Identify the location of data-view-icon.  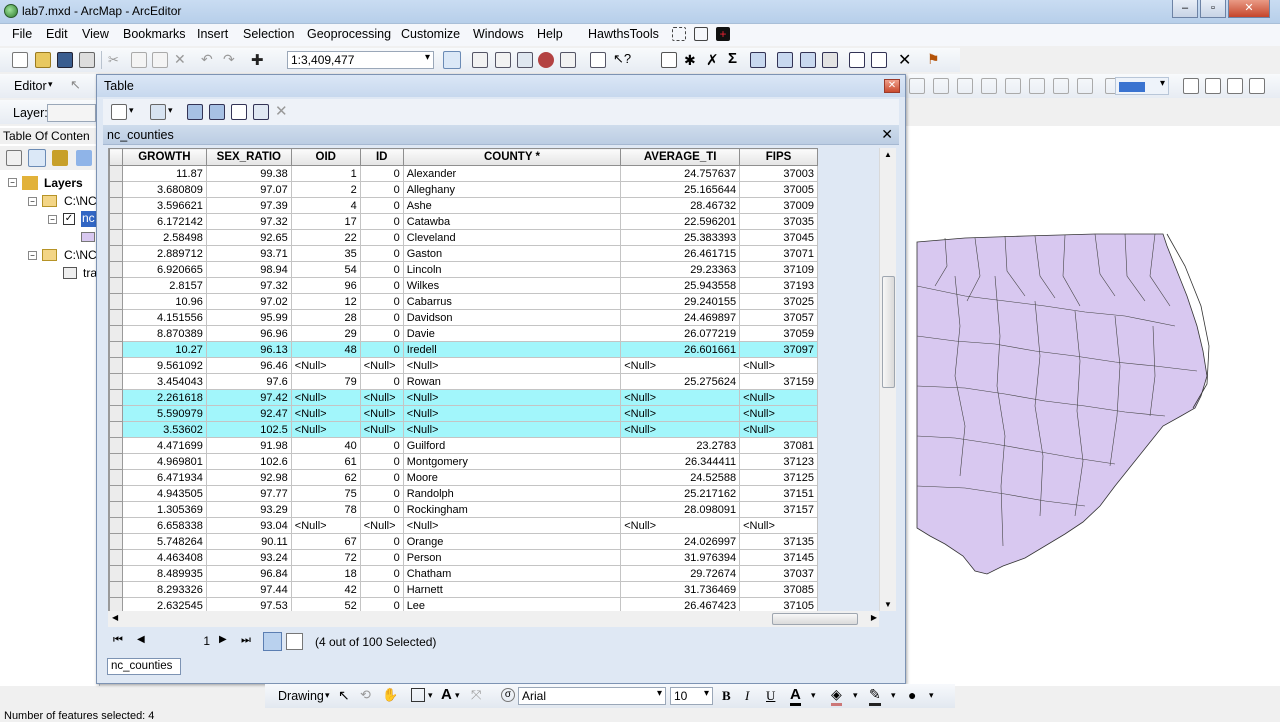
(1213, 86).